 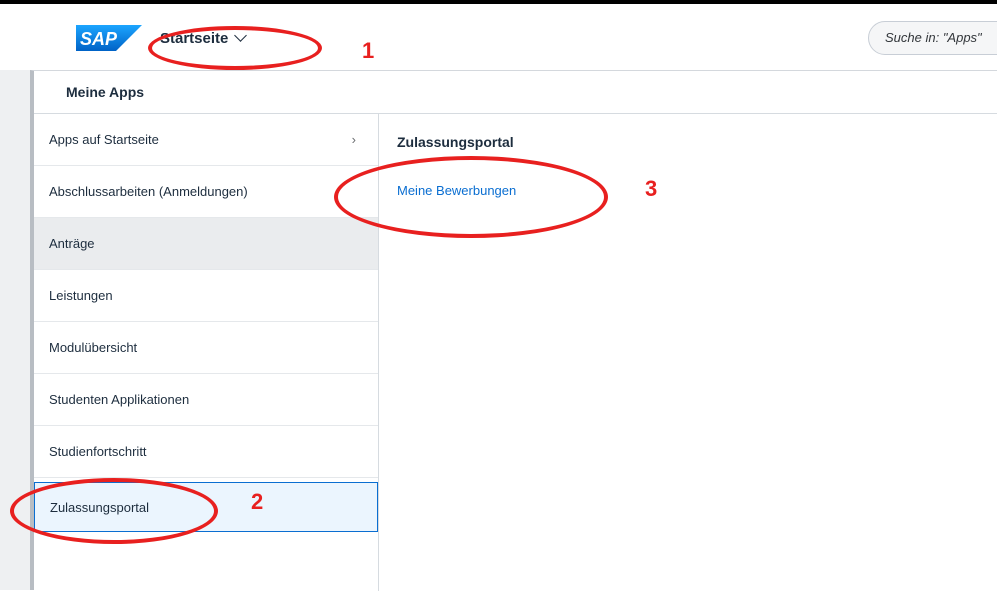 What do you see at coordinates (206, 348) in the screenshot?
I see `category-item-moduluebersicht: Modulübersicht` at bounding box center [206, 348].